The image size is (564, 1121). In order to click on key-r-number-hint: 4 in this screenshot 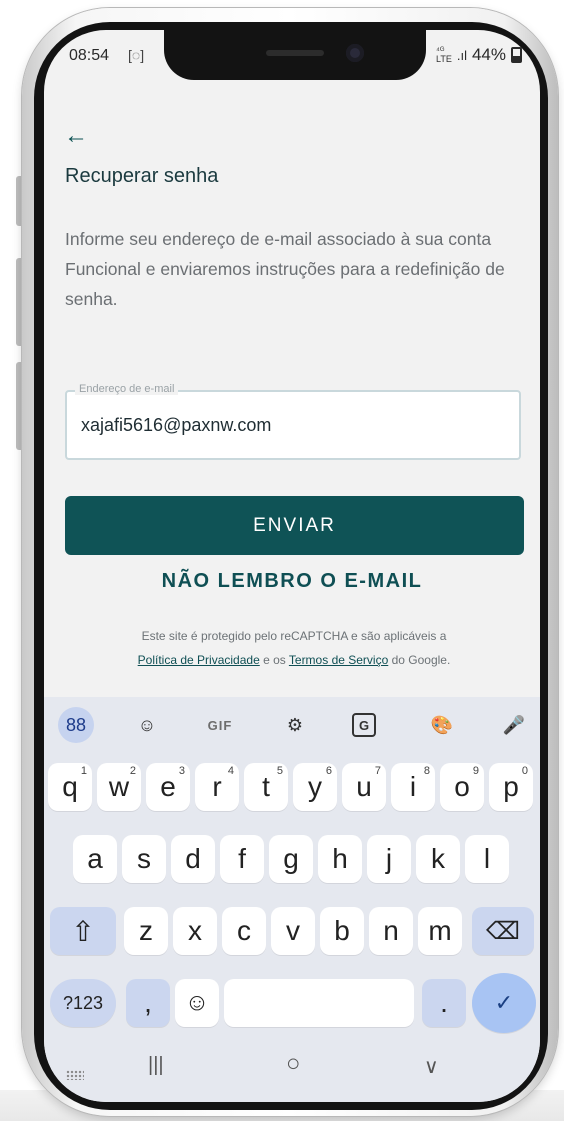, I will do `click(230, 771)`.